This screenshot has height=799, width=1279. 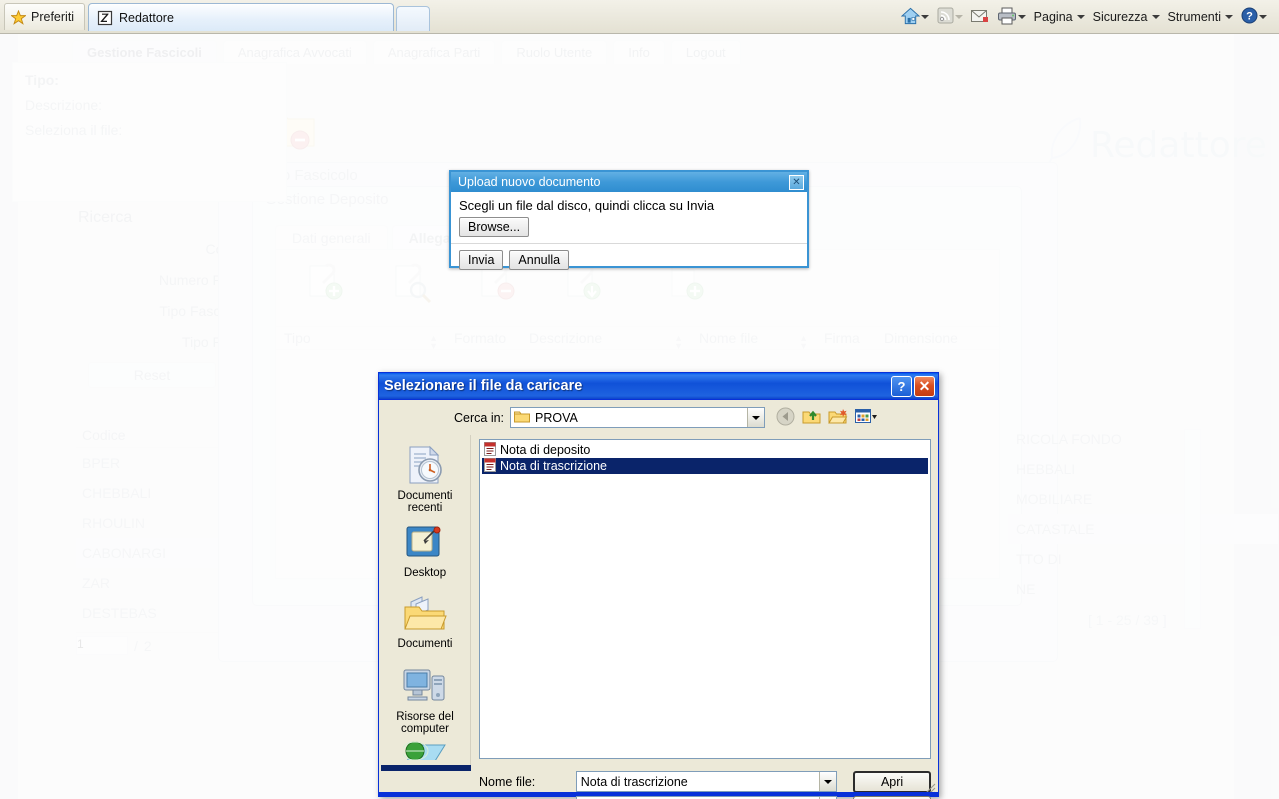 What do you see at coordinates (950, 17) in the screenshot?
I see `feeds-button` at bounding box center [950, 17].